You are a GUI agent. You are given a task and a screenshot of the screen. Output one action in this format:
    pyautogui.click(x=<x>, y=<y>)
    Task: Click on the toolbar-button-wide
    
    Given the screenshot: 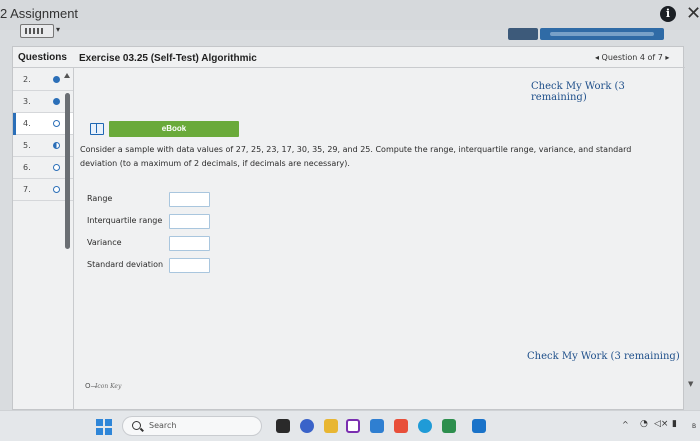 What is the action you would take?
    pyautogui.click(x=602, y=34)
    